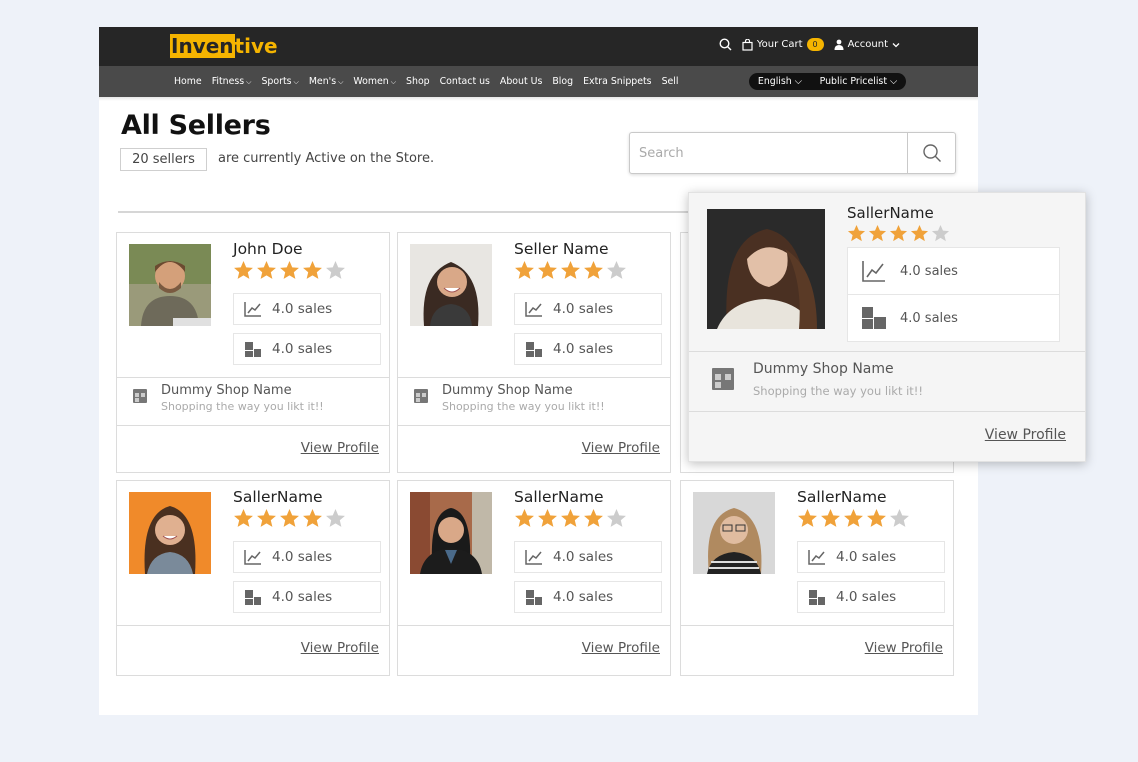 Image resolution: width=1138 pixels, height=762 pixels. Describe the element at coordinates (617, 81) in the screenshot. I see `nav-extra-snippets: Extra Snippets` at that location.